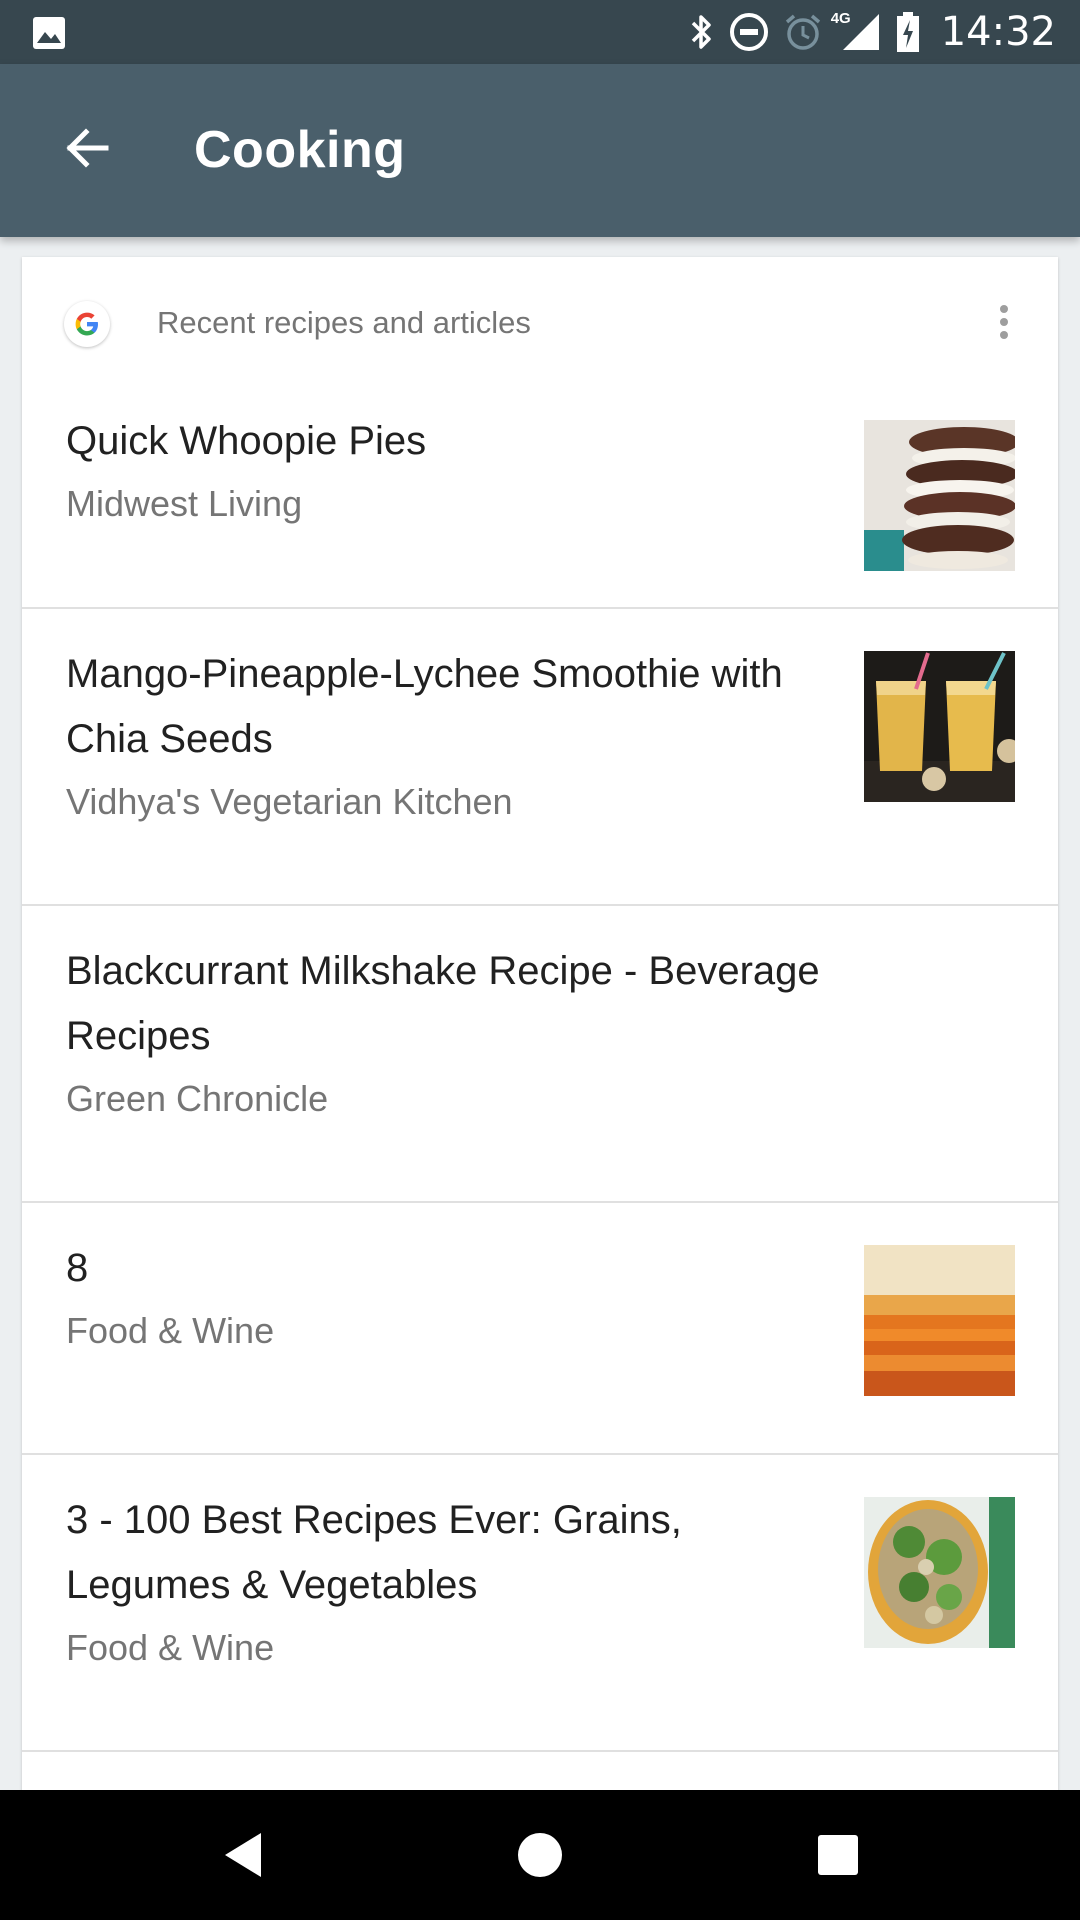 The width and height of the screenshot is (1080, 1920). What do you see at coordinates (540, 498) in the screenshot?
I see `list-item: Quick Whoopie Pies Midwest Living` at bounding box center [540, 498].